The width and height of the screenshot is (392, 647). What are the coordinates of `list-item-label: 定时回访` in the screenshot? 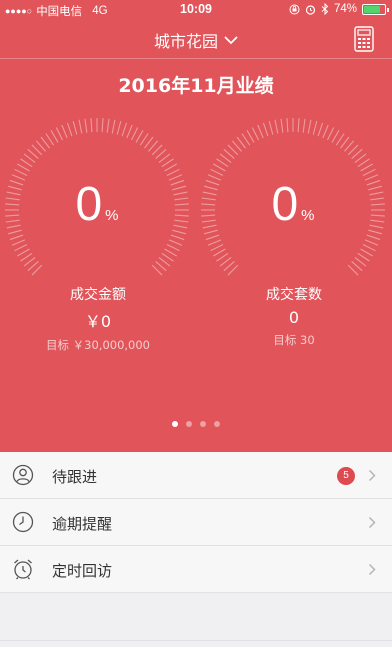 It's located at (82, 571).